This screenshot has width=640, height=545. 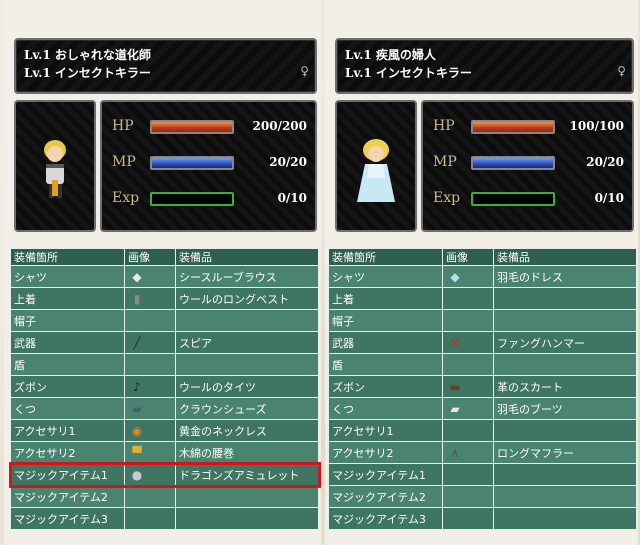 I want to click on mp-bar, so click(x=192, y=163).